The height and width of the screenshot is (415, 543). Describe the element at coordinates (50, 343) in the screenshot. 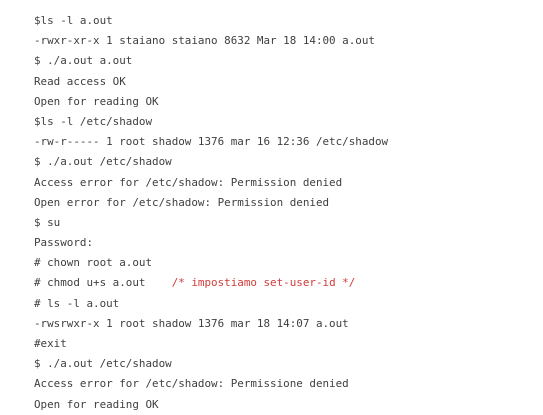

I see `terminal-line: #exit` at that location.